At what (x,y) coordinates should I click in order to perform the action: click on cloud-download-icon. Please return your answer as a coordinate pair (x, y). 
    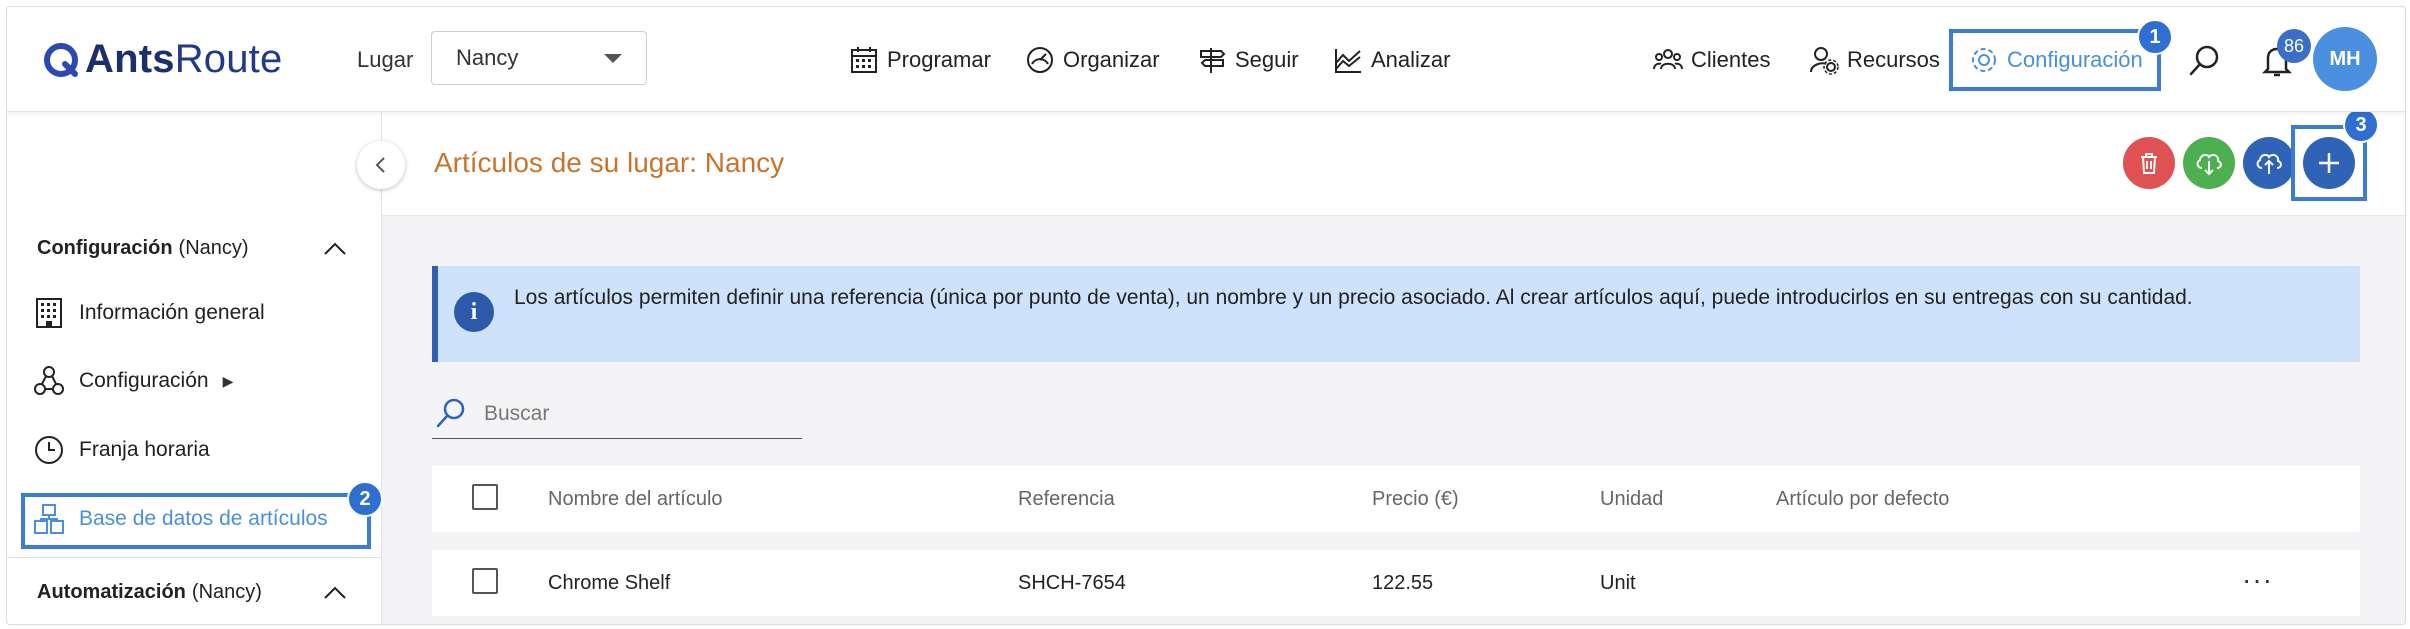
    Looking at the image, I should click on (2209, 164).